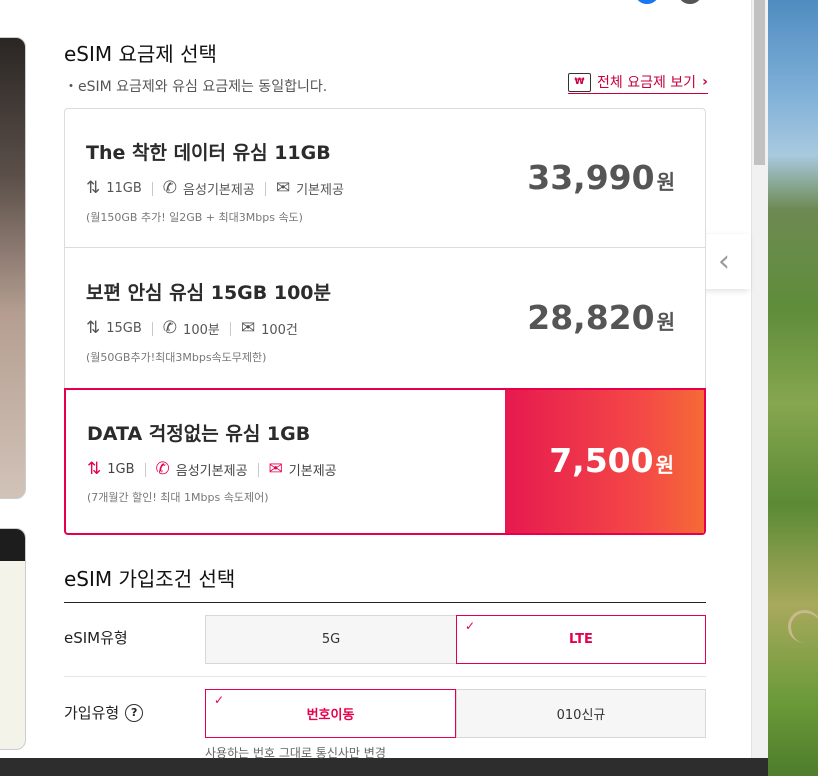  I want to click on all-plans-link-label: 전체 요금제 보기, so click(647, 83).